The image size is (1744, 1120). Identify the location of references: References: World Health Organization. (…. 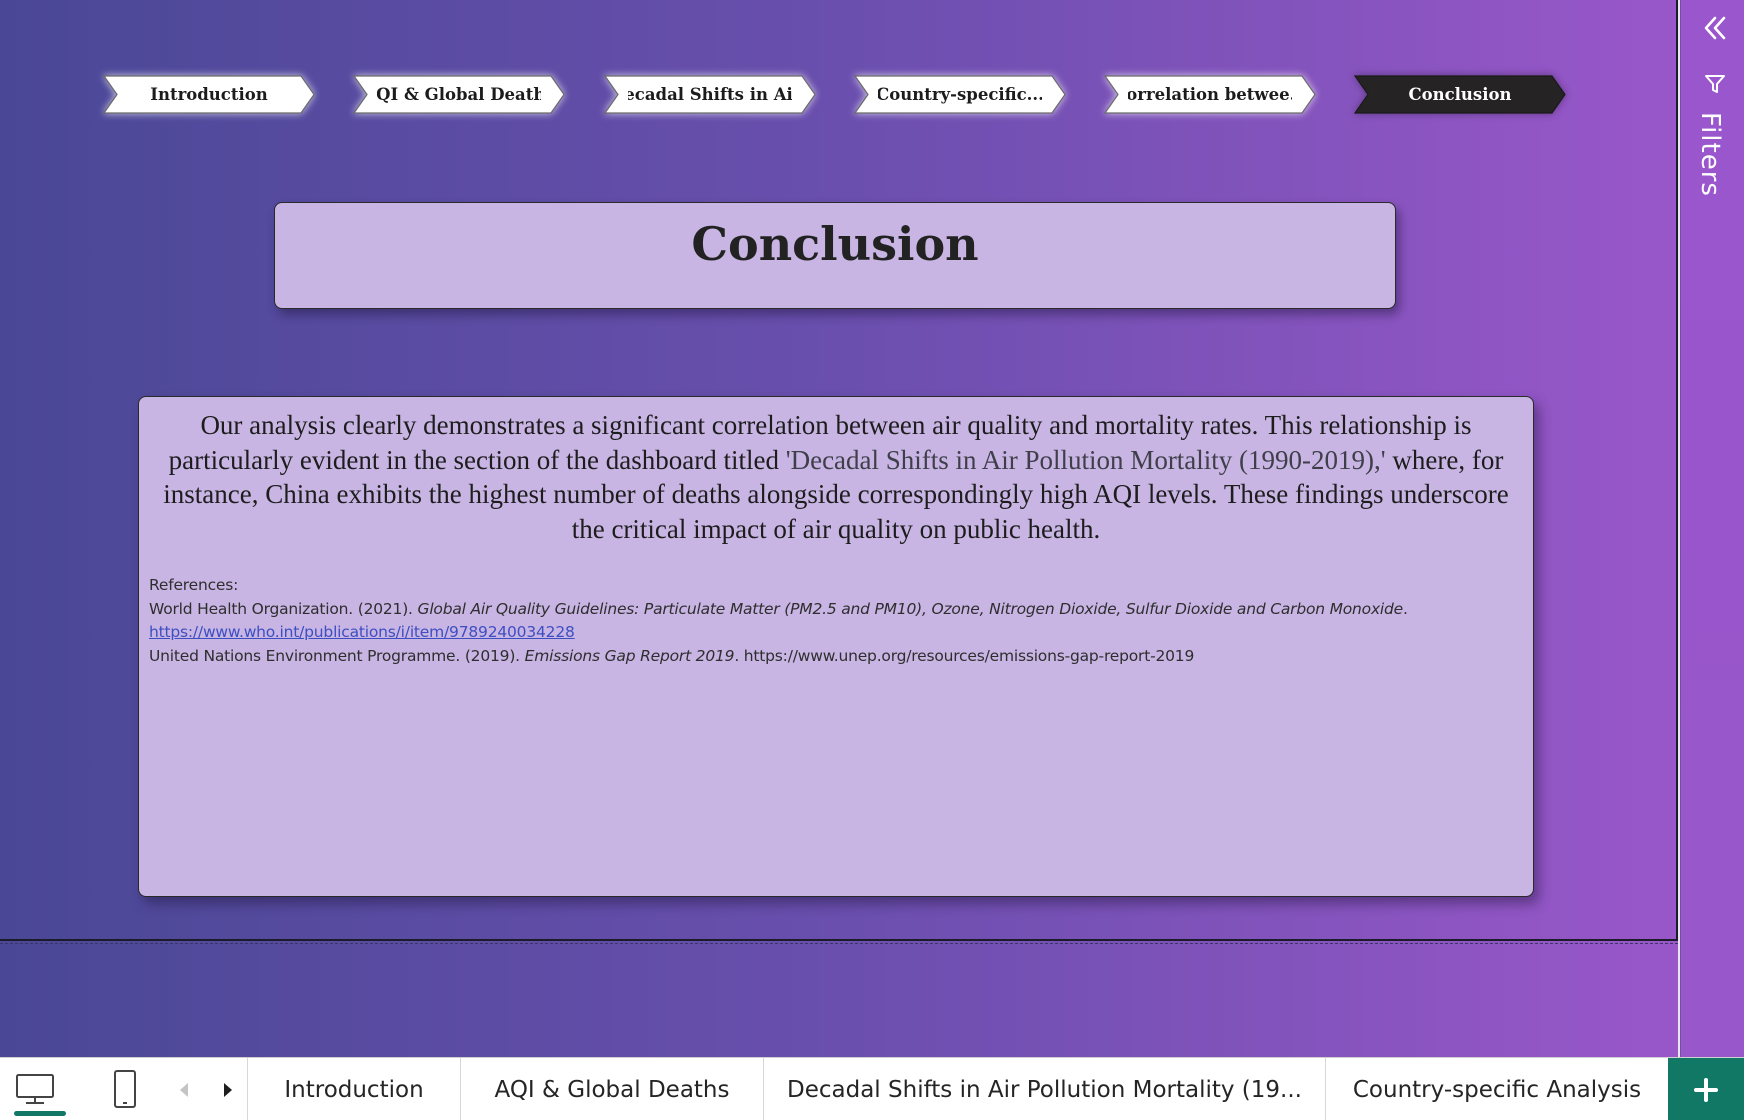
(836, 621).